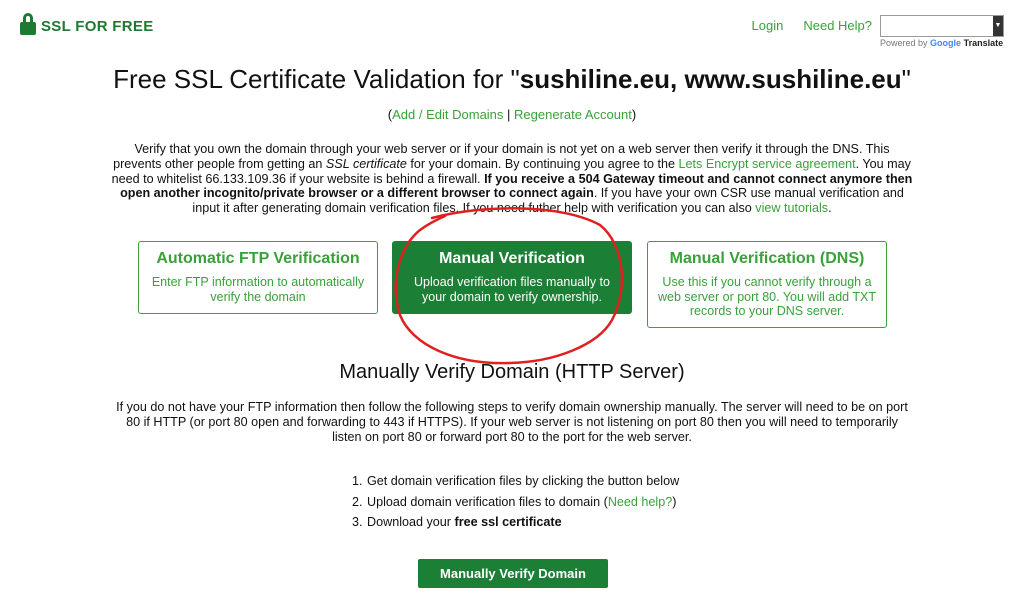  I want to click on lock-icon, so click(28, 23).